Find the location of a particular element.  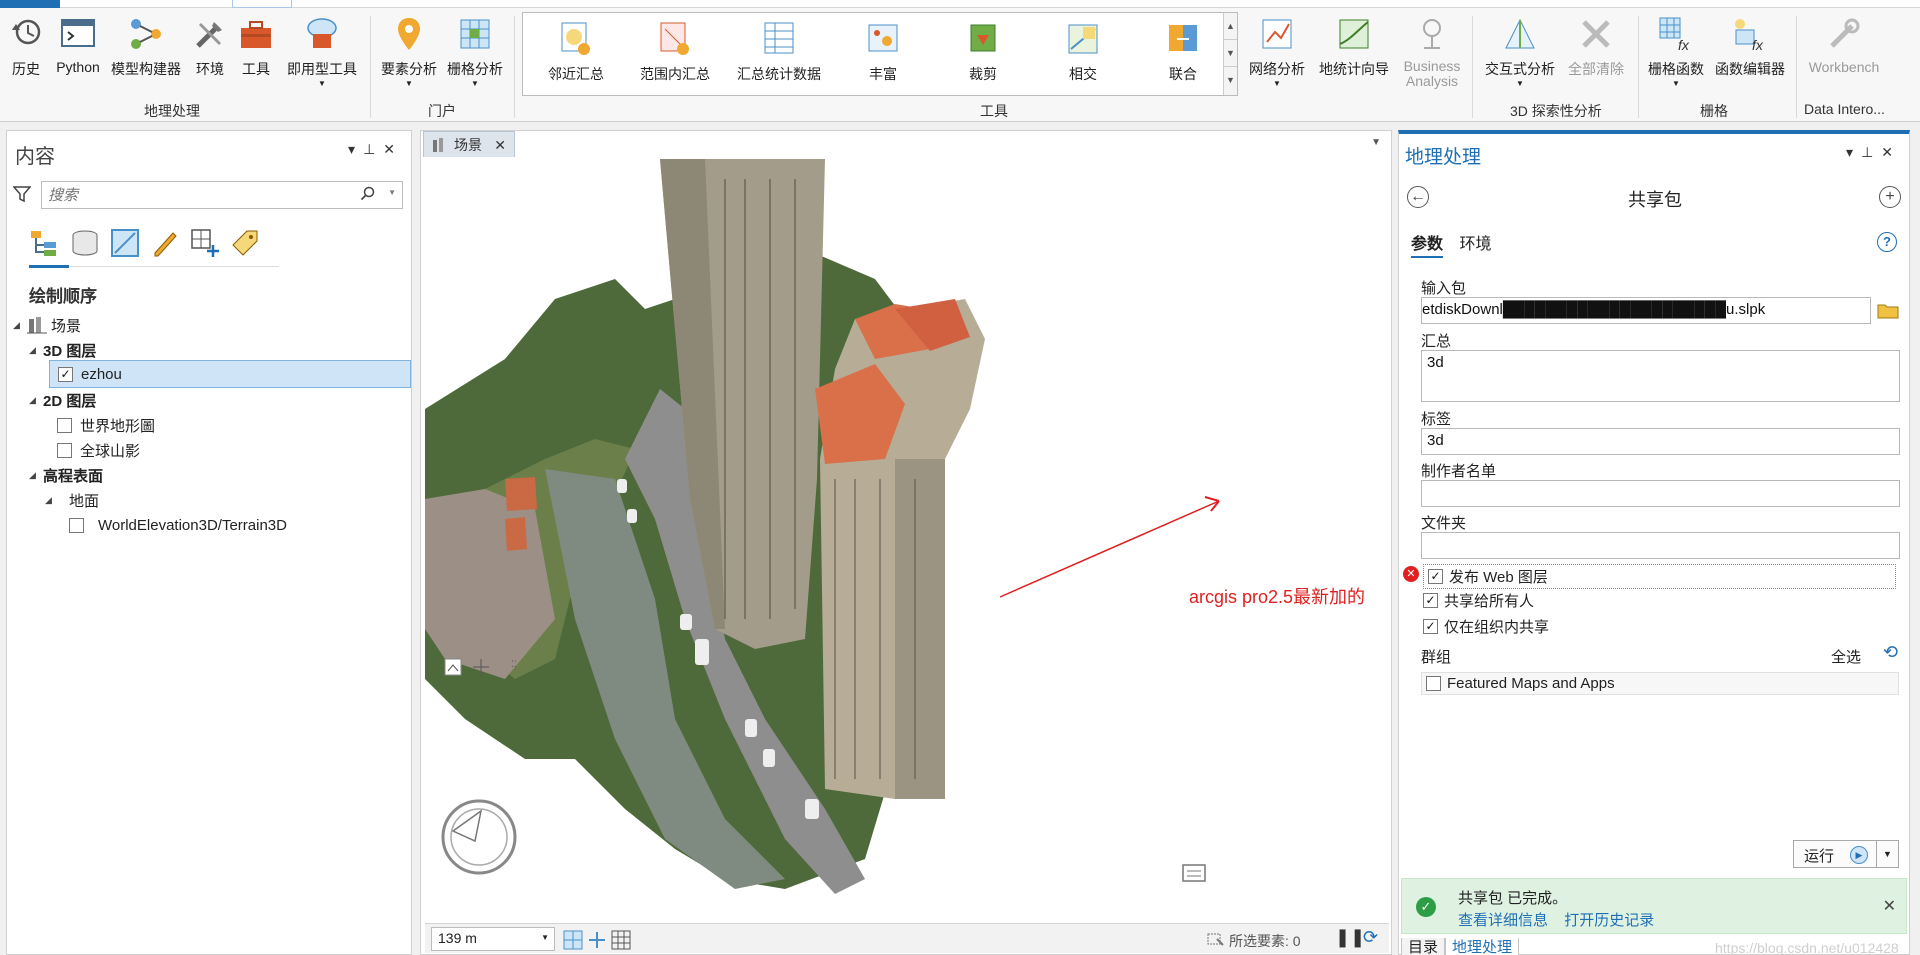

tab-catalog: 目录 is located at coordinates (1423, 946).